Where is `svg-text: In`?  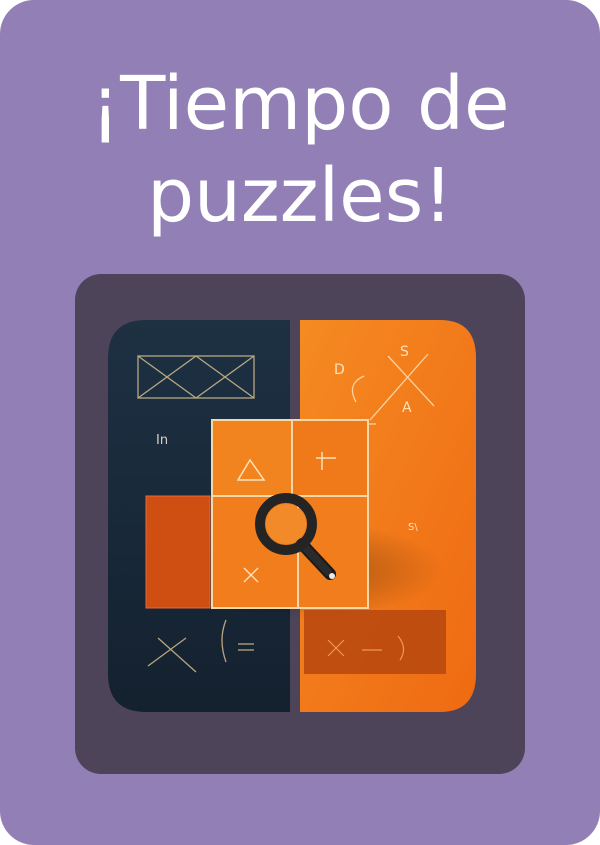 svg-text: In is located at coordinates (162, 440).